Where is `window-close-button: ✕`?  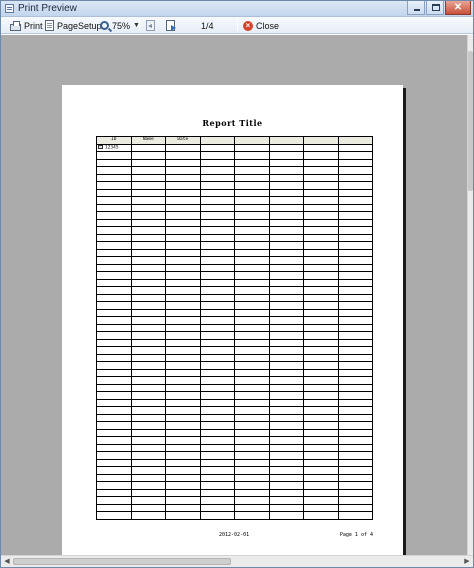
window-close-button: ✕ is located at coordinates (458, 8).